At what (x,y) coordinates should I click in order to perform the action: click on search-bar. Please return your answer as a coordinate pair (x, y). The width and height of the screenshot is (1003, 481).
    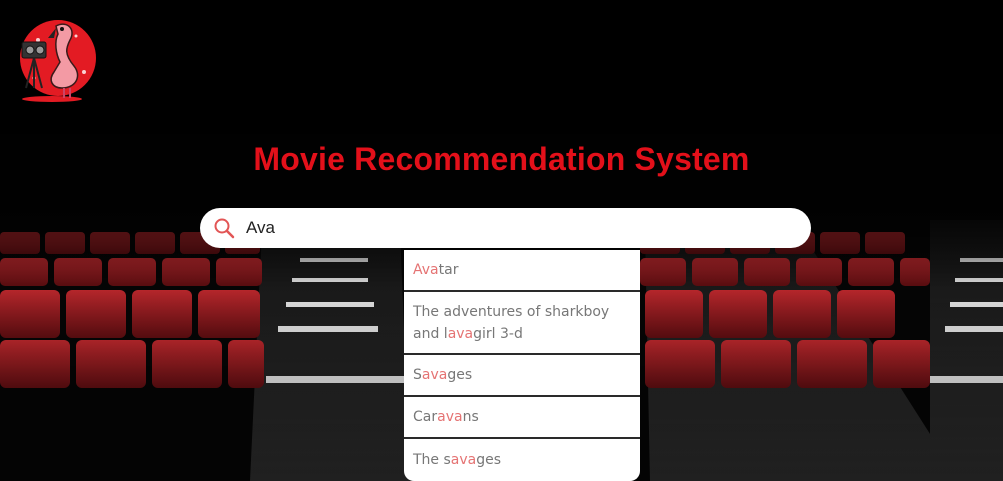
    Looking at the image, I should click on (505, 228).